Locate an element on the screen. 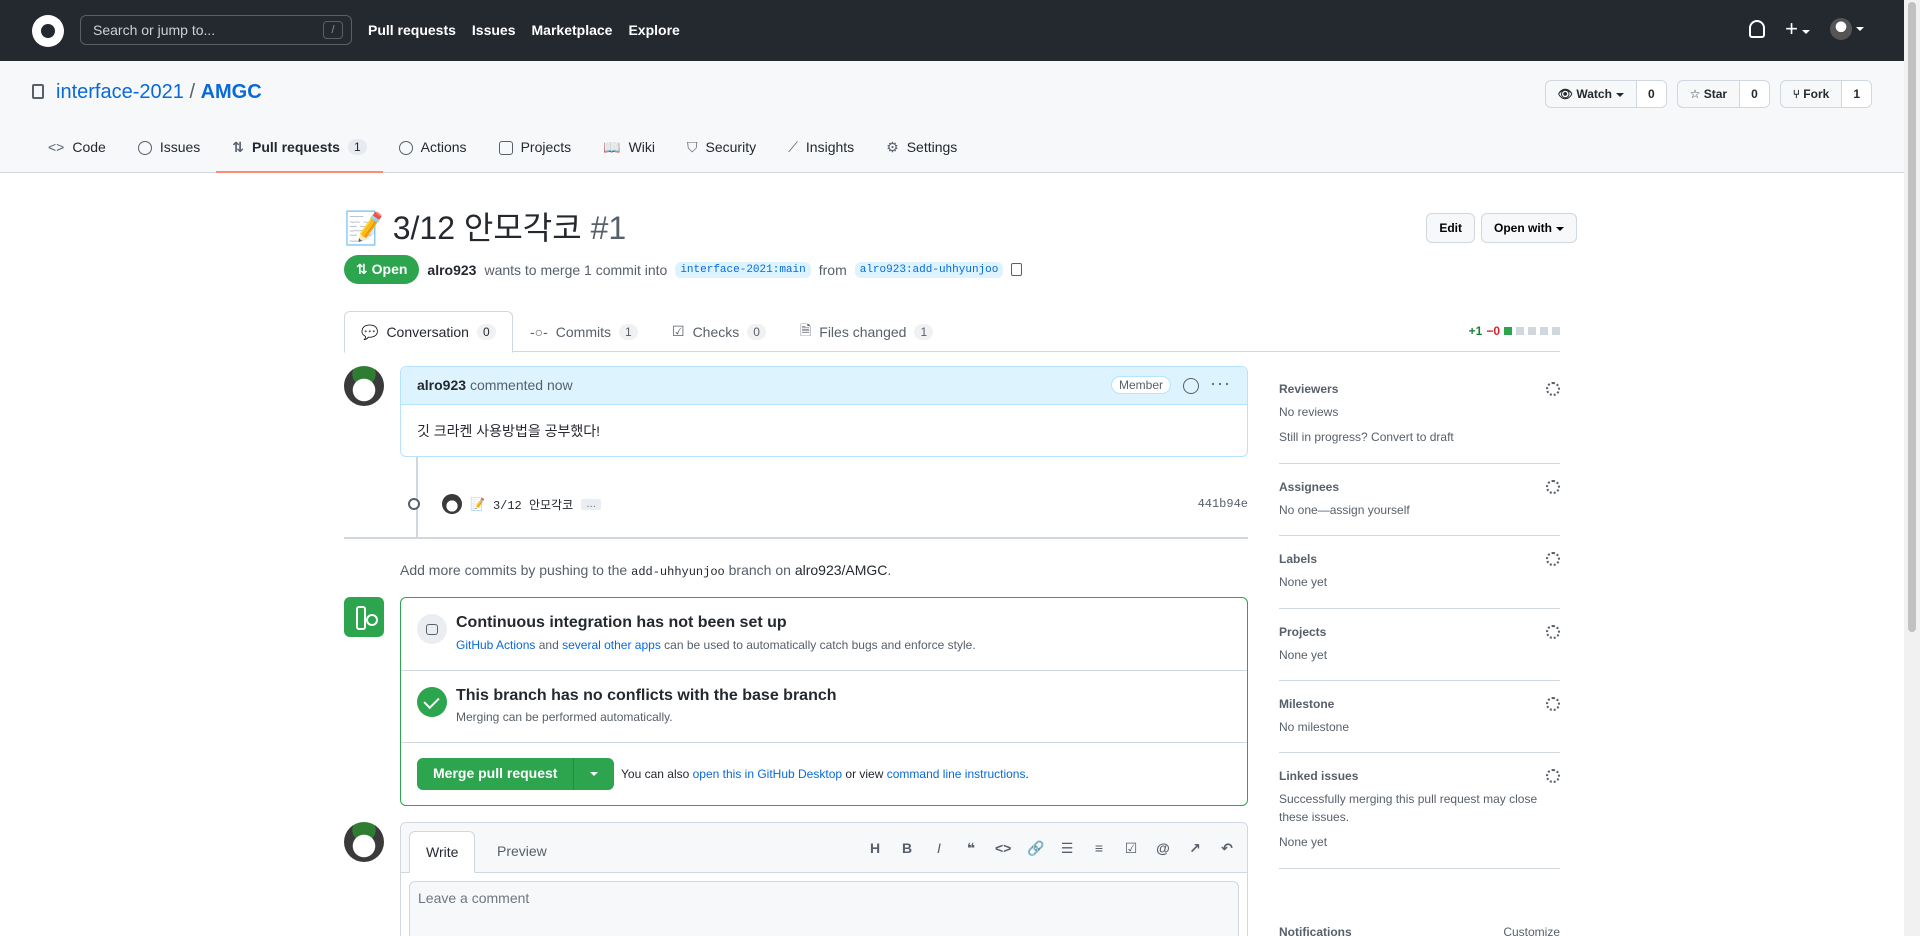 This screenshot has width=1920, height=936. tab-wiki: 📖 Wiki is located at coordinates (629, 156).